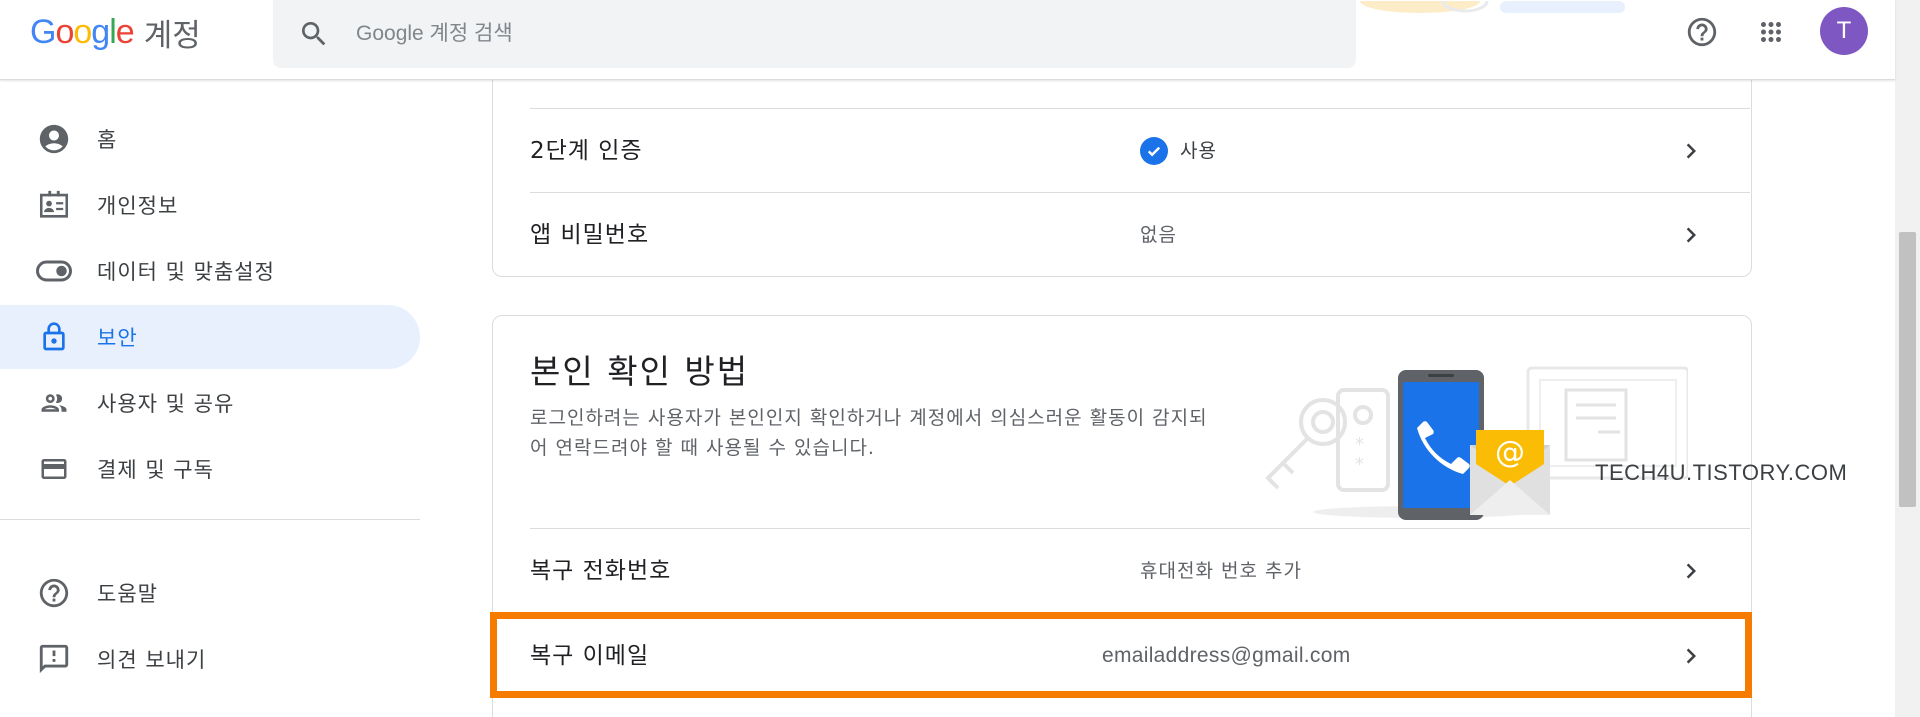 This screenshot has height=717, width=1920. I want to click on sidebar-item-payments: 결제 및 구독, so click(210, 469).